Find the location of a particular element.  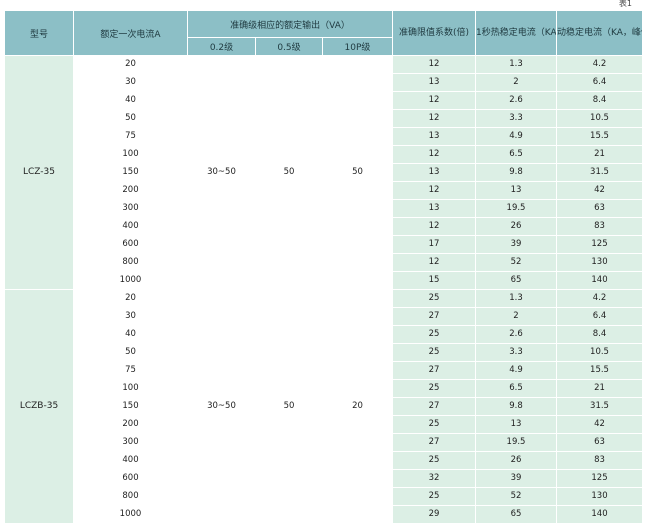

dynamic-current-cell: 10.5 is located at coordinates (599, 352).